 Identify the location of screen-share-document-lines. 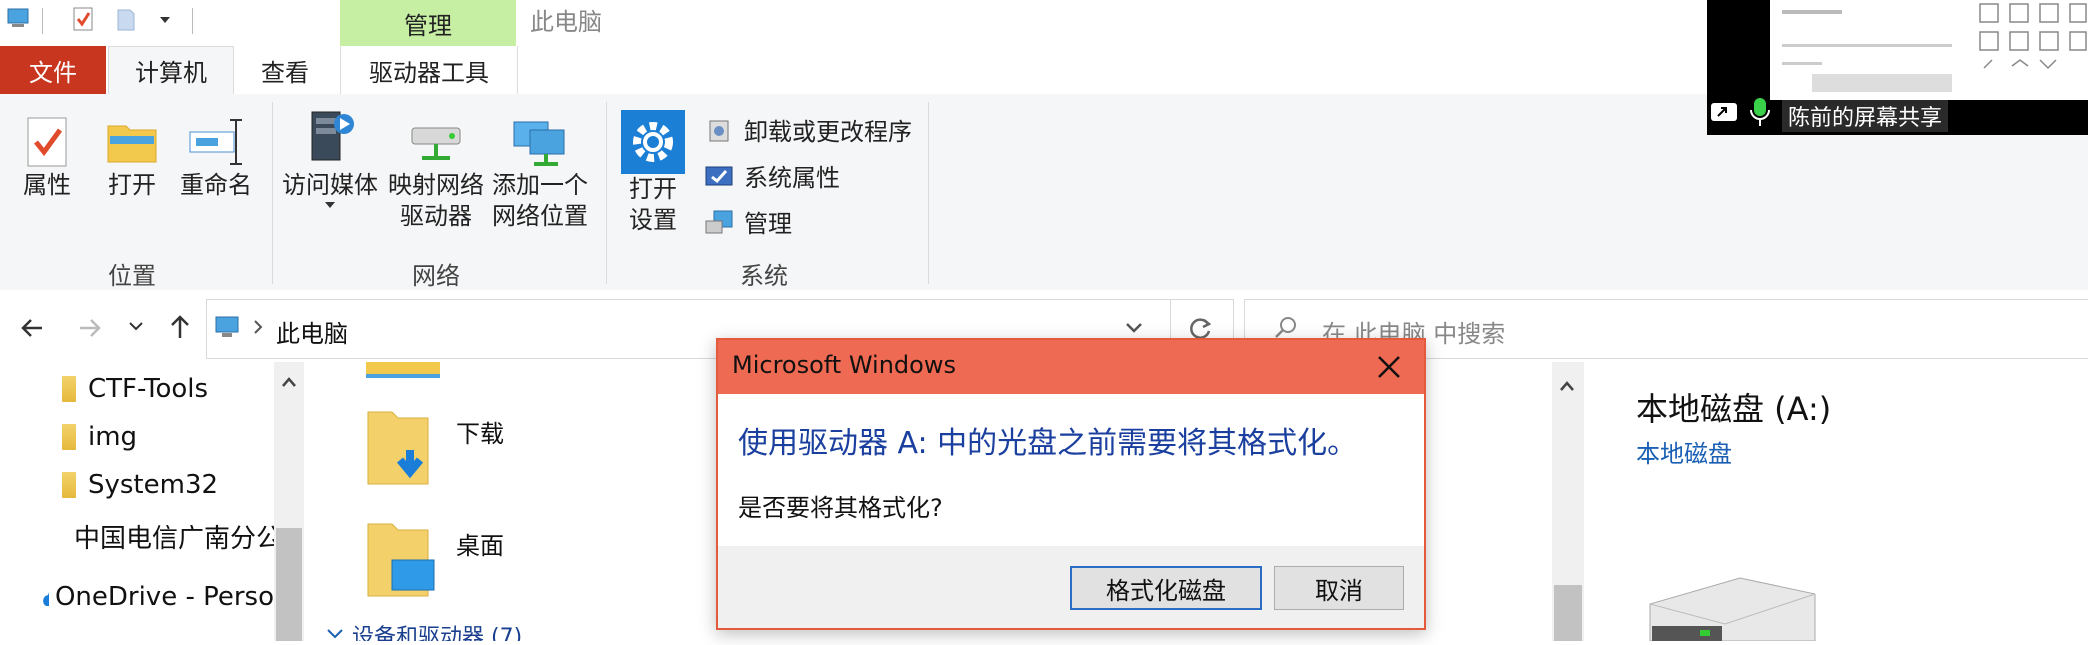
(1867, 51).